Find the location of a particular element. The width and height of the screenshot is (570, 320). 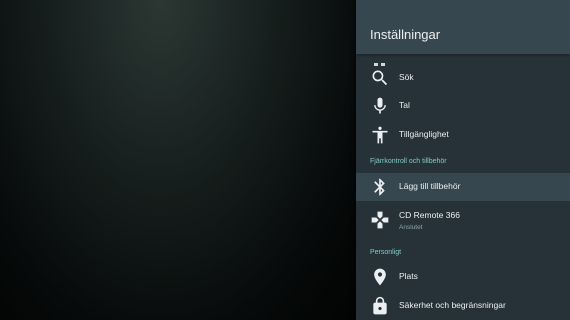

search-icon is located at coordinates (380, 78).